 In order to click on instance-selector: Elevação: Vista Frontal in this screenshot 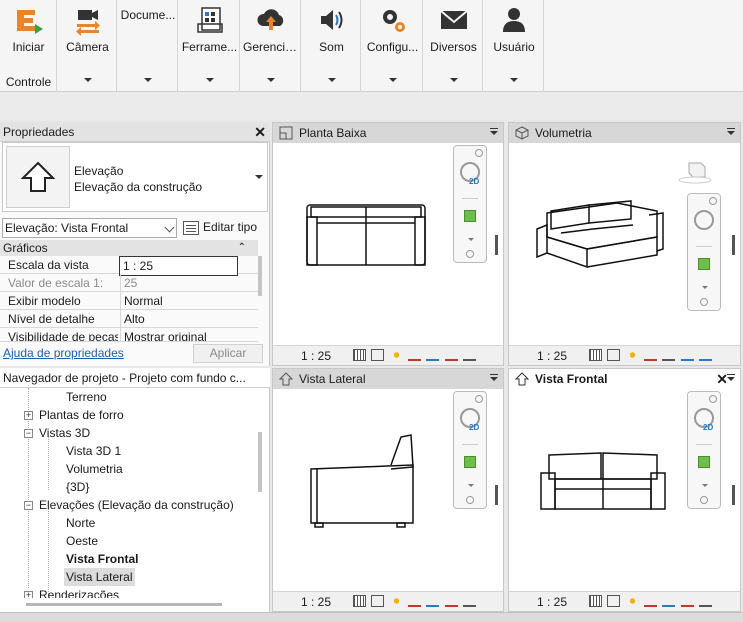, I will do `click(89, 228)`.